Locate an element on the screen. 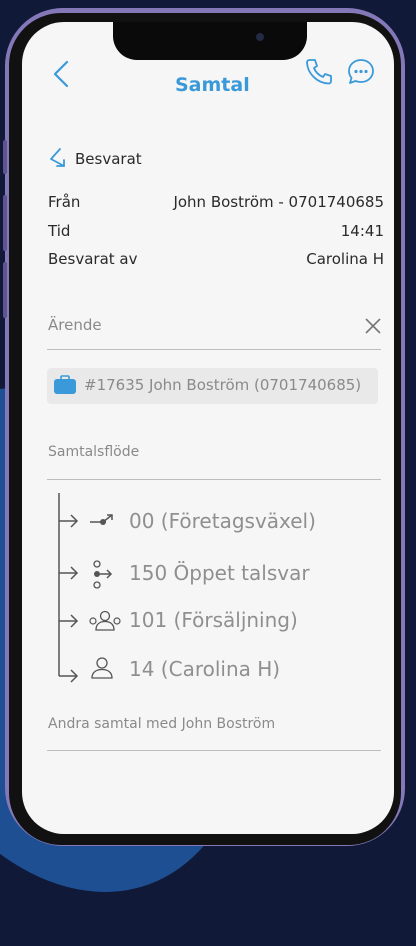  call-flow-step: 00 (Företagsväxel) is located at coordinates (222, 521).